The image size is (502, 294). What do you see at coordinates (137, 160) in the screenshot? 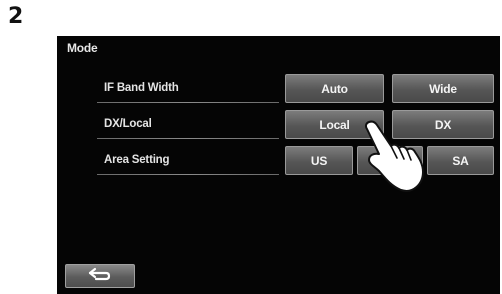
I see `row-label-area-setting: Area Setting` at bounding box center [137, 160].